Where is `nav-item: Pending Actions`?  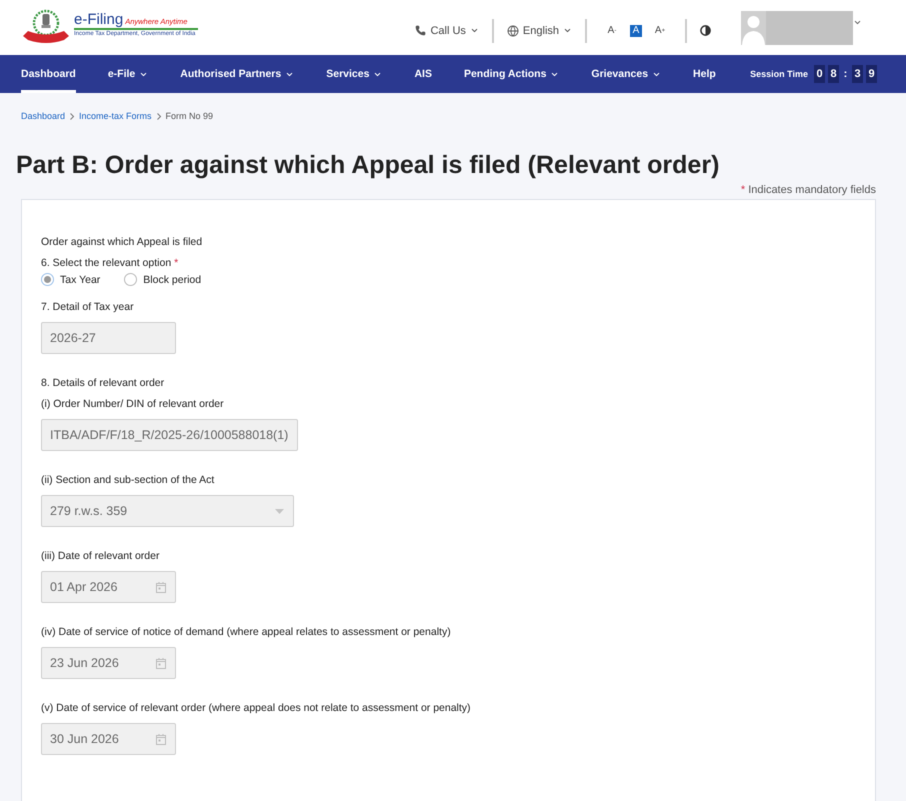
nav-item: Pending Actions is located at coordinates (512, 74).